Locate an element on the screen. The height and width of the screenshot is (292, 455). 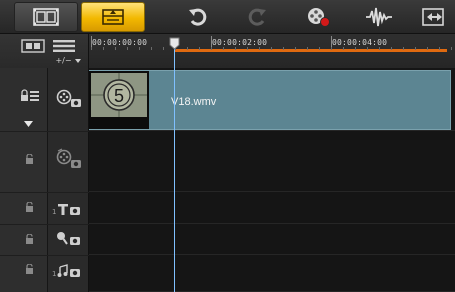
chevron-down-icon is located at coordinates (77, 60).